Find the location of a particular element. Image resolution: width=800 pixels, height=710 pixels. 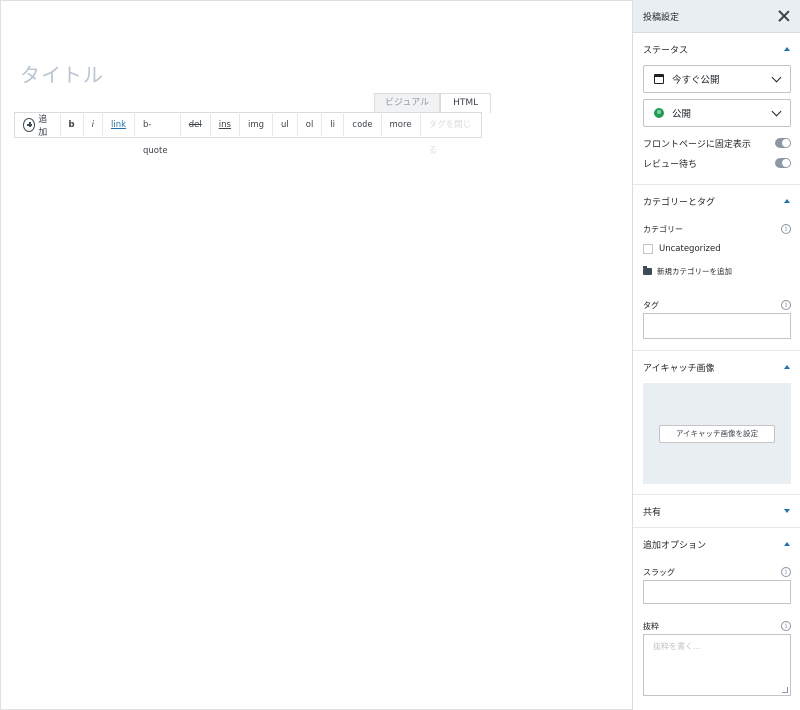

toolbar-button-ul: ul is located at coordinates (285, 125).